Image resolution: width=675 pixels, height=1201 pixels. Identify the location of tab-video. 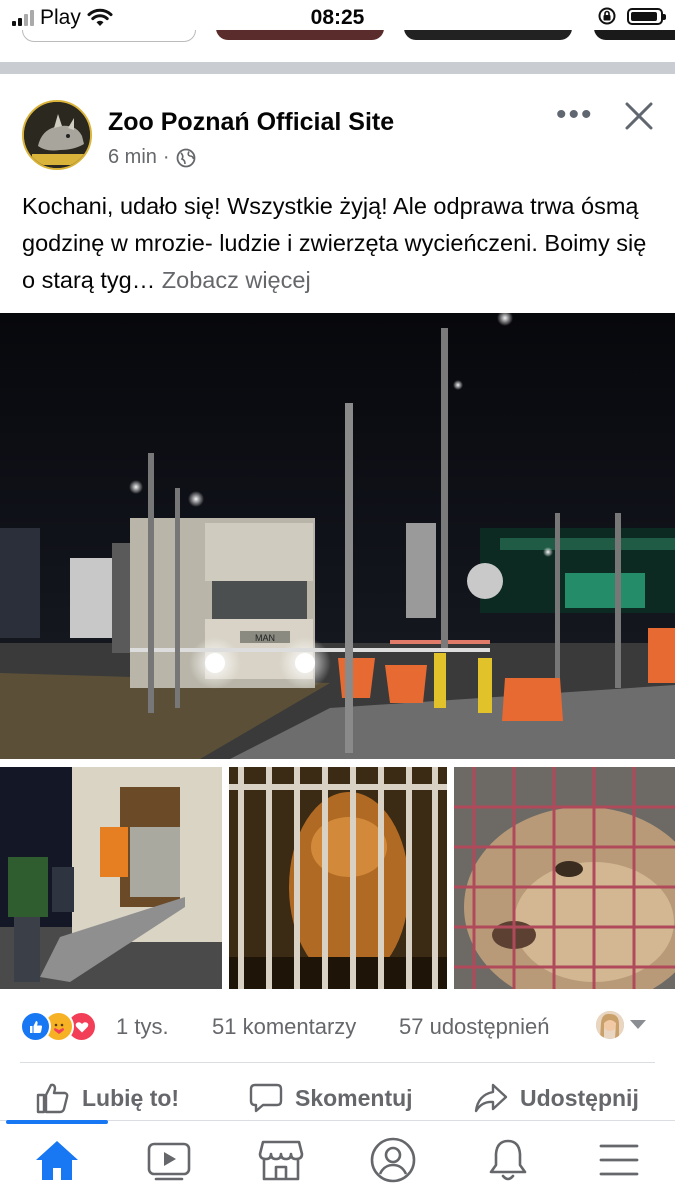
(169, 1160).